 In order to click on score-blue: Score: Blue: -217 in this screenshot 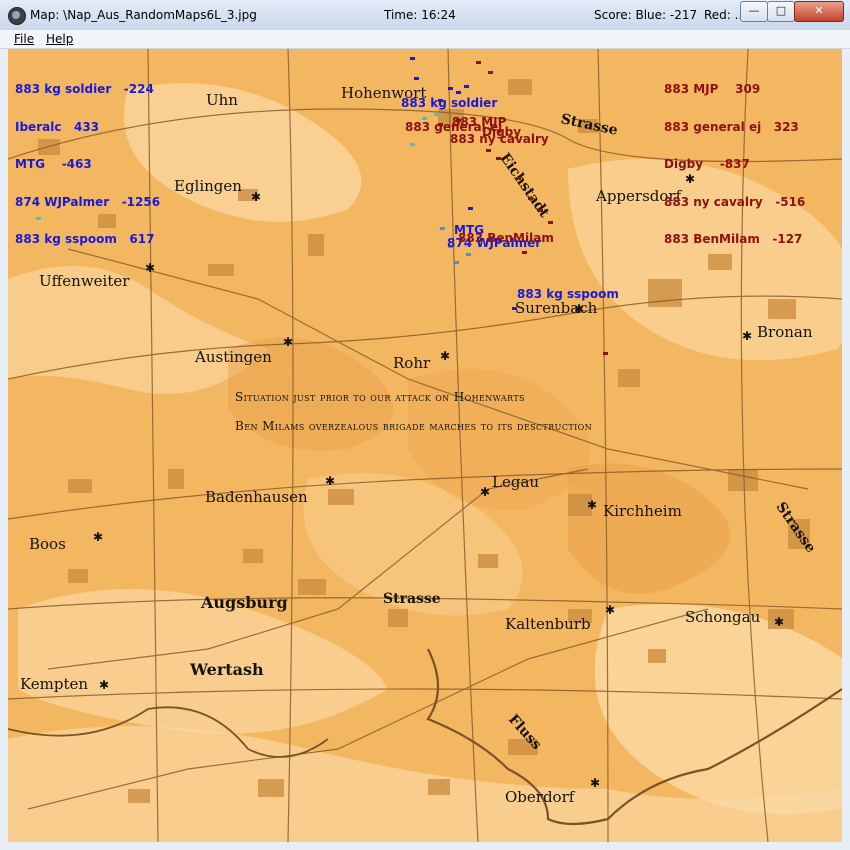, I will do `click(646, 15)`.